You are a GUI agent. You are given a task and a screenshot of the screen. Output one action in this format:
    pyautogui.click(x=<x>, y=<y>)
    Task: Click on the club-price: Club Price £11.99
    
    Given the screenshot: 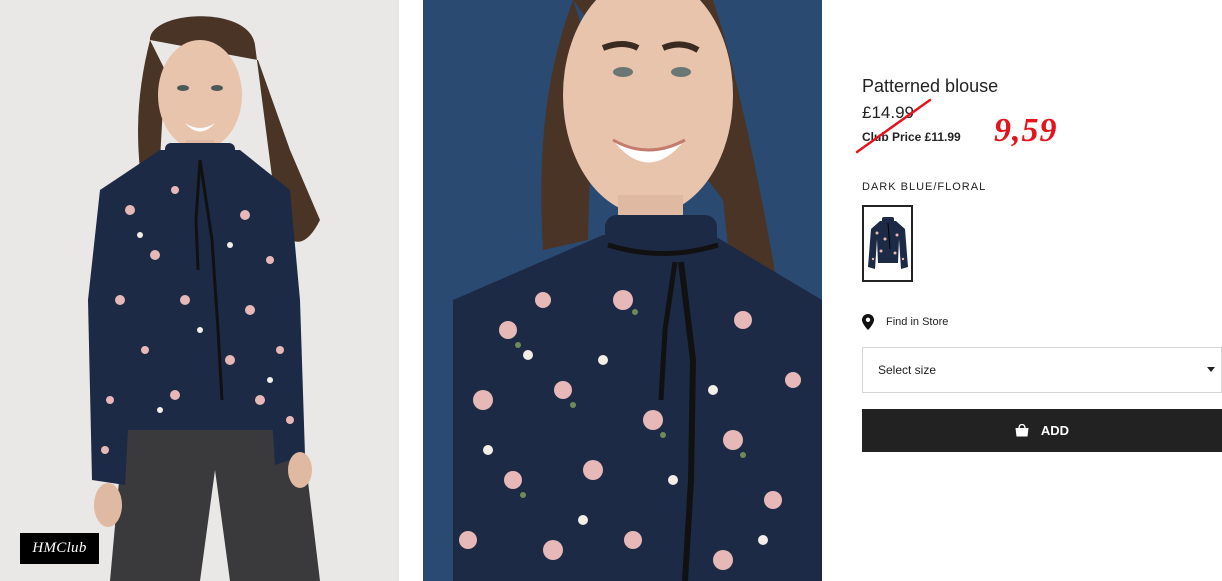 What is the action you would take?
    pyautogui.click(x=911, y=137)
    